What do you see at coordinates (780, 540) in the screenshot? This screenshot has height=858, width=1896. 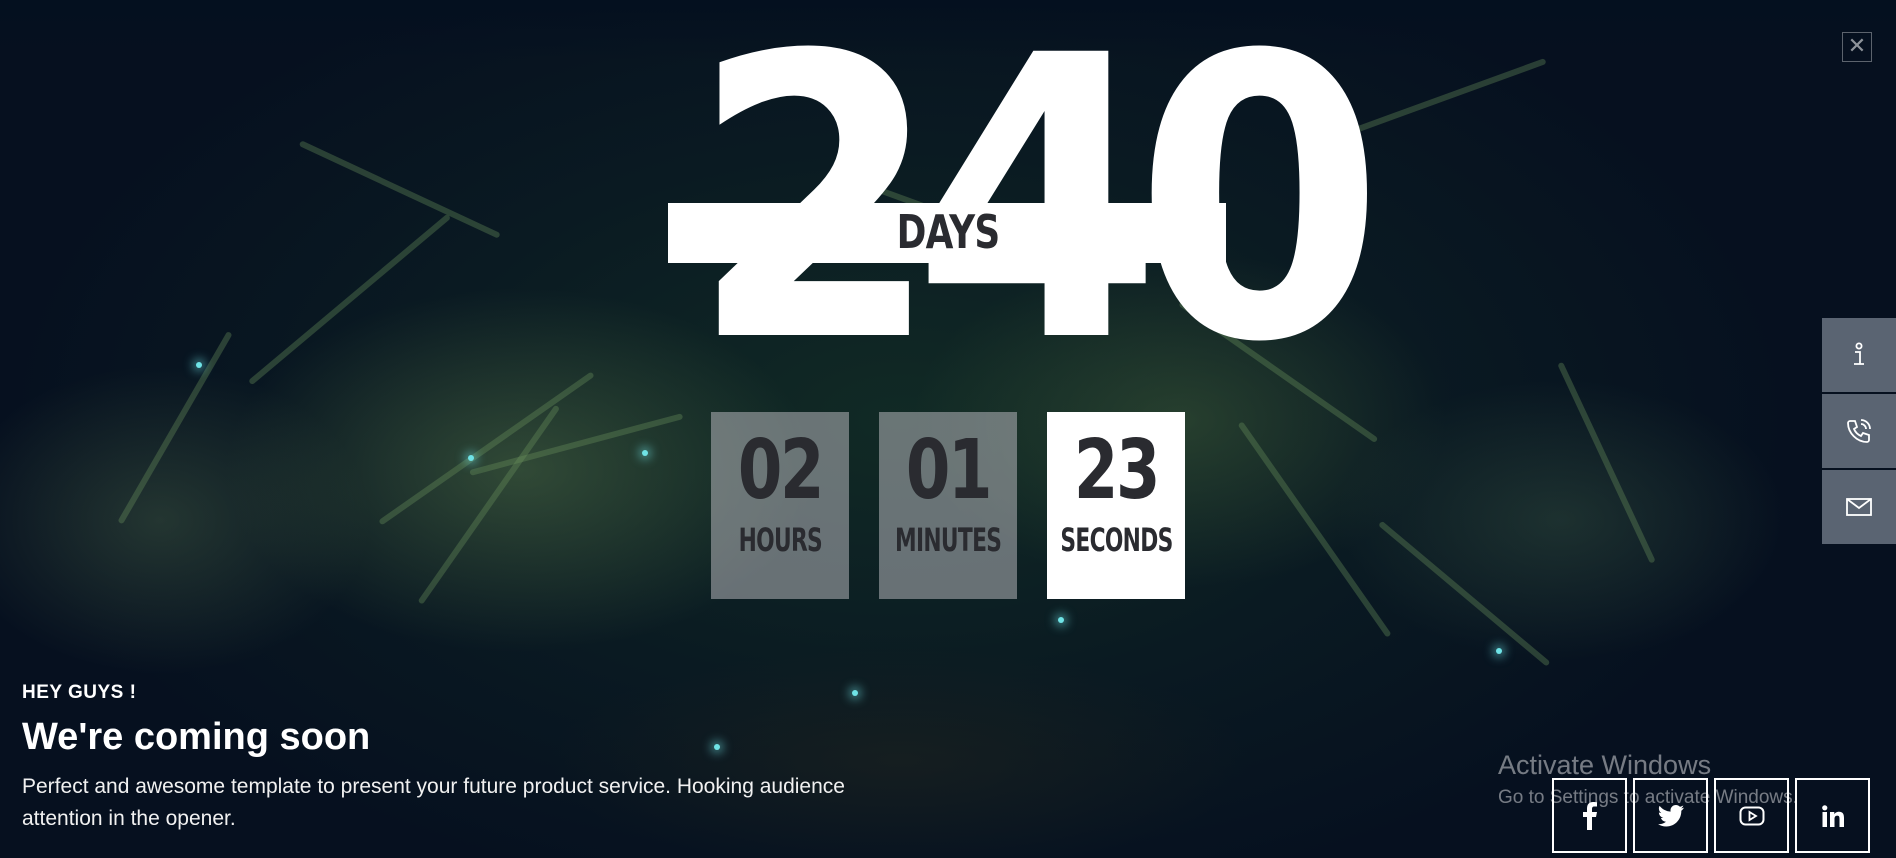 I see `hours-label: HOURS` at bounding box center [780, 540].